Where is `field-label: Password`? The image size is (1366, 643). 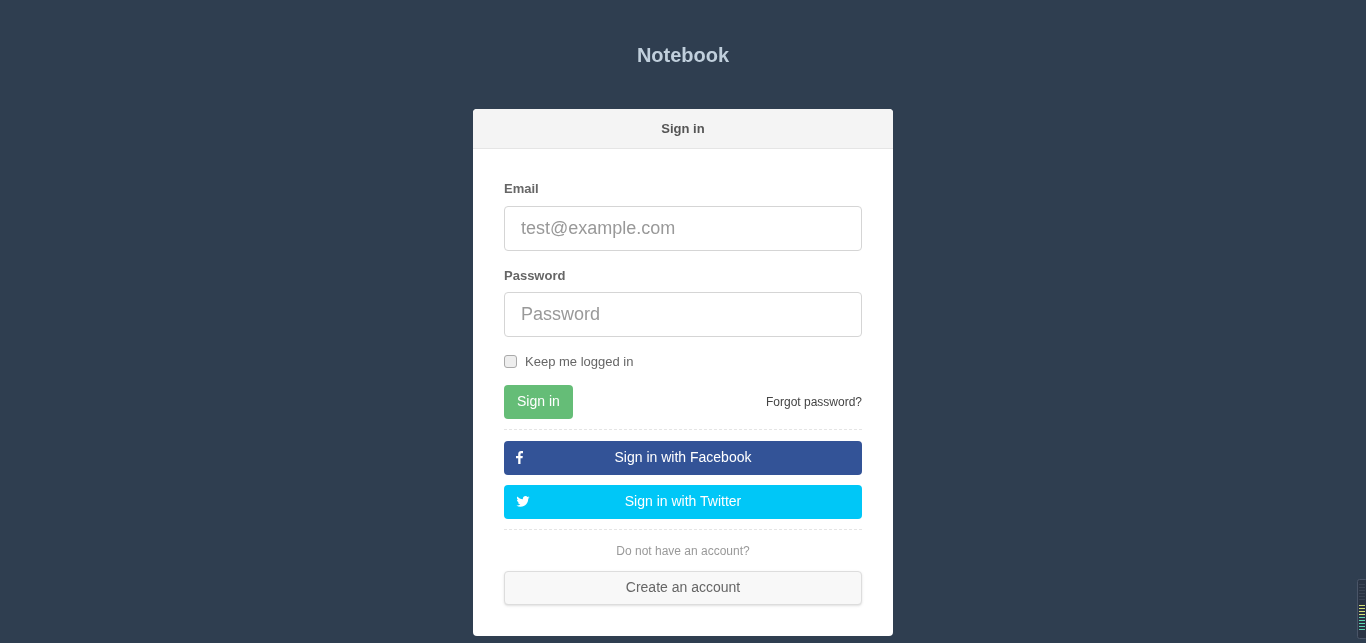
field-label: Password is located at coordinates (535, 275).